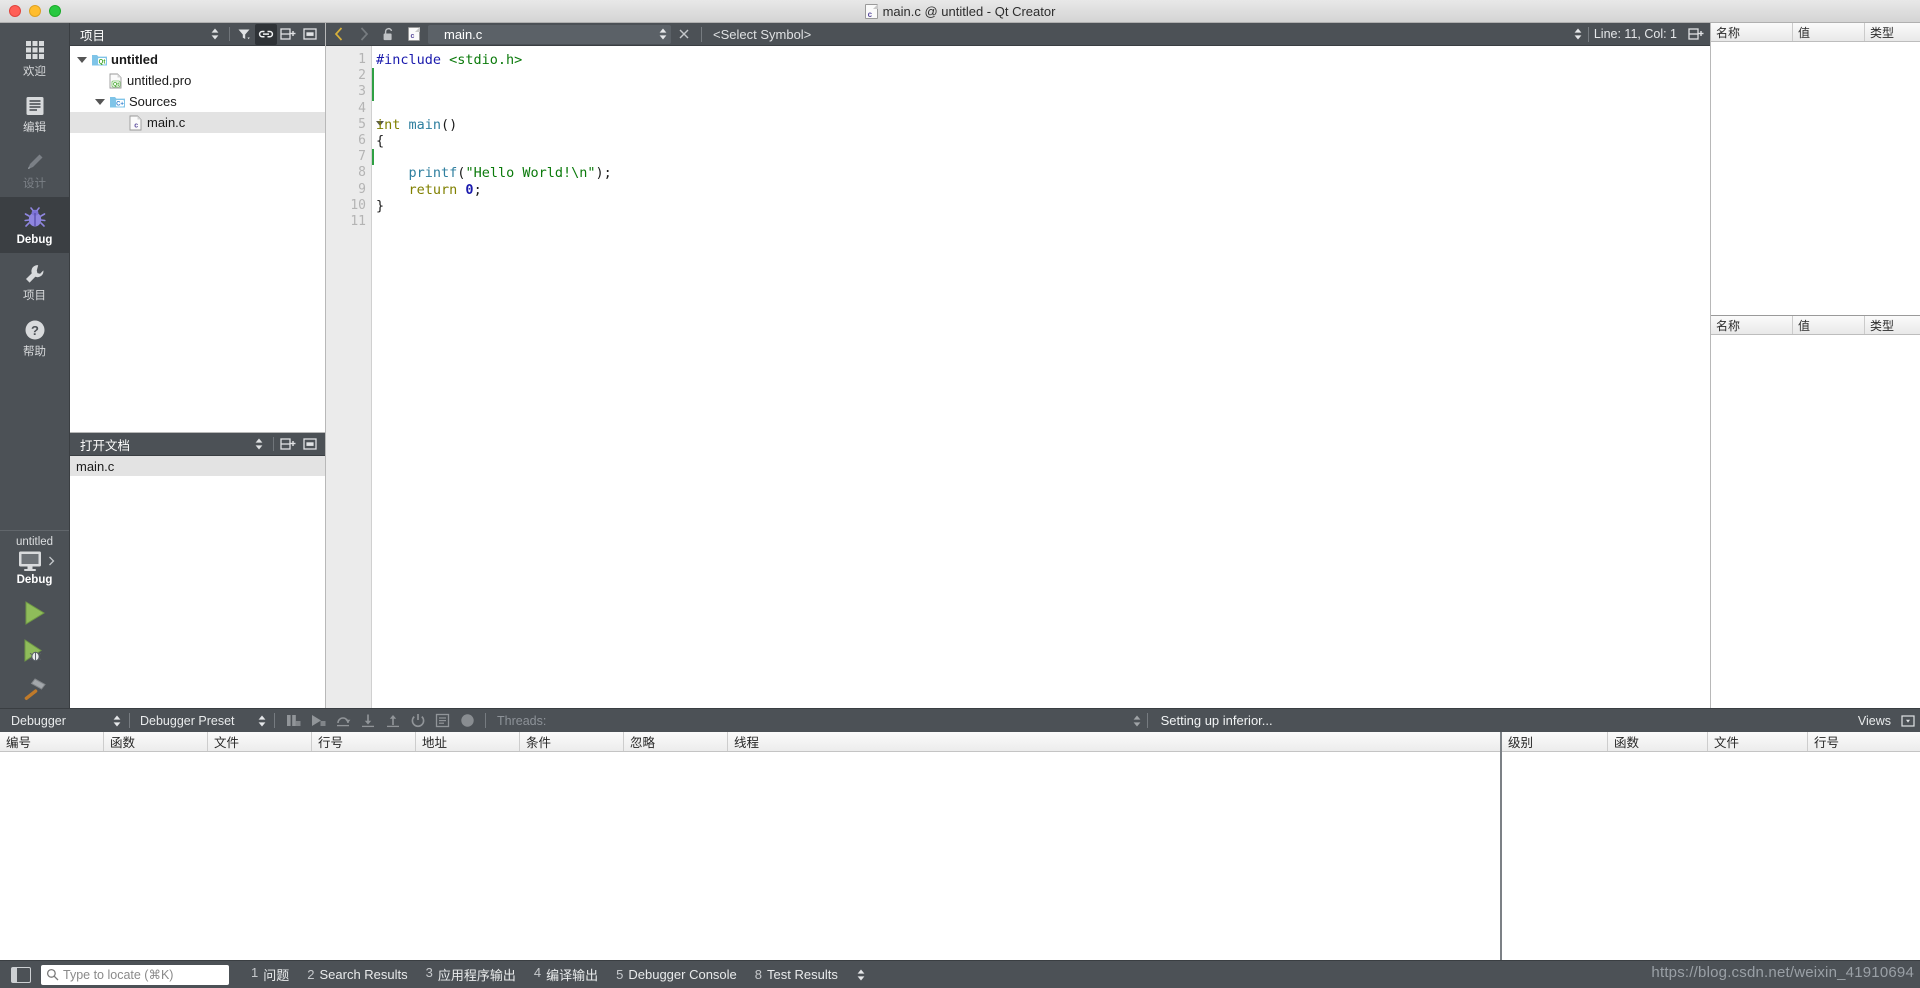 The width and height of the screenshot is (1920, 988). Describe the element at coordinates (270, 974) in the screenshot. I see `output-pane-issues: 1 问题` at that location.